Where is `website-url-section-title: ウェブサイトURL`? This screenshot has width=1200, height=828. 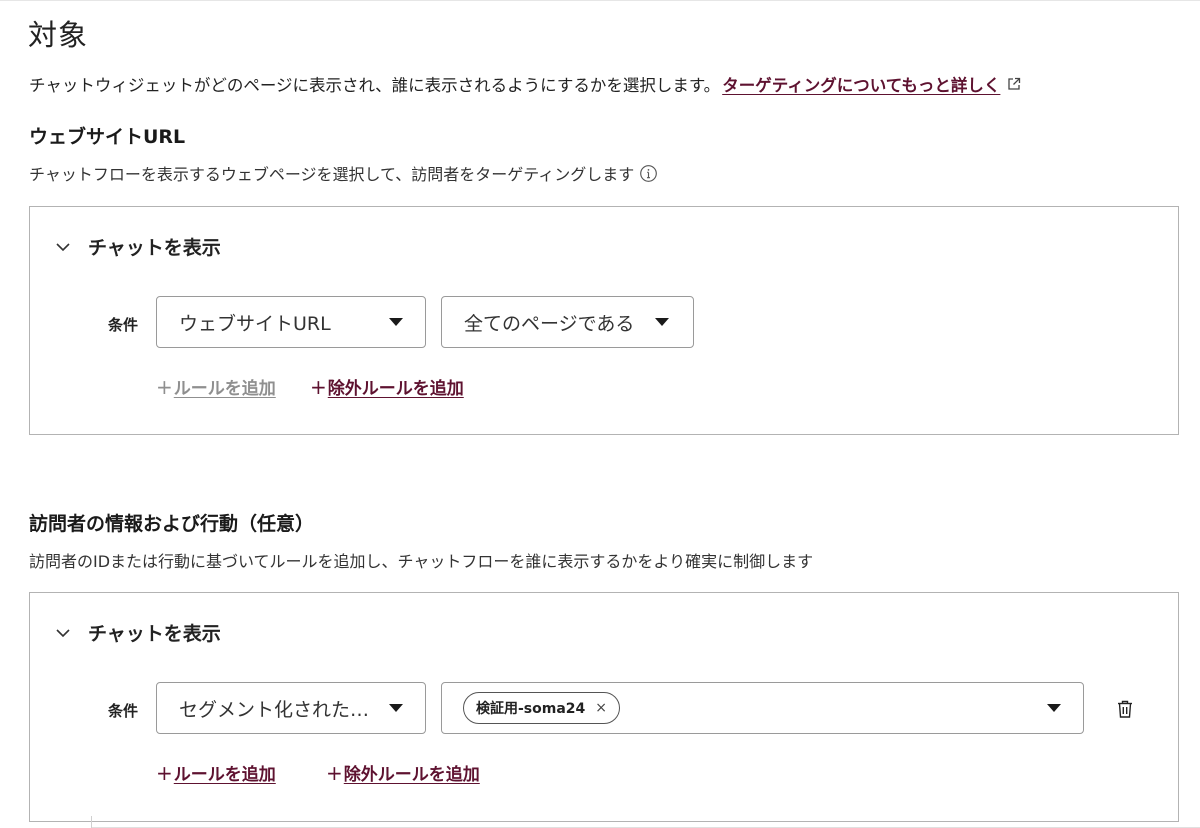
website-url-section-title: ウェブサイトURL is located at coordinates (107, 137).